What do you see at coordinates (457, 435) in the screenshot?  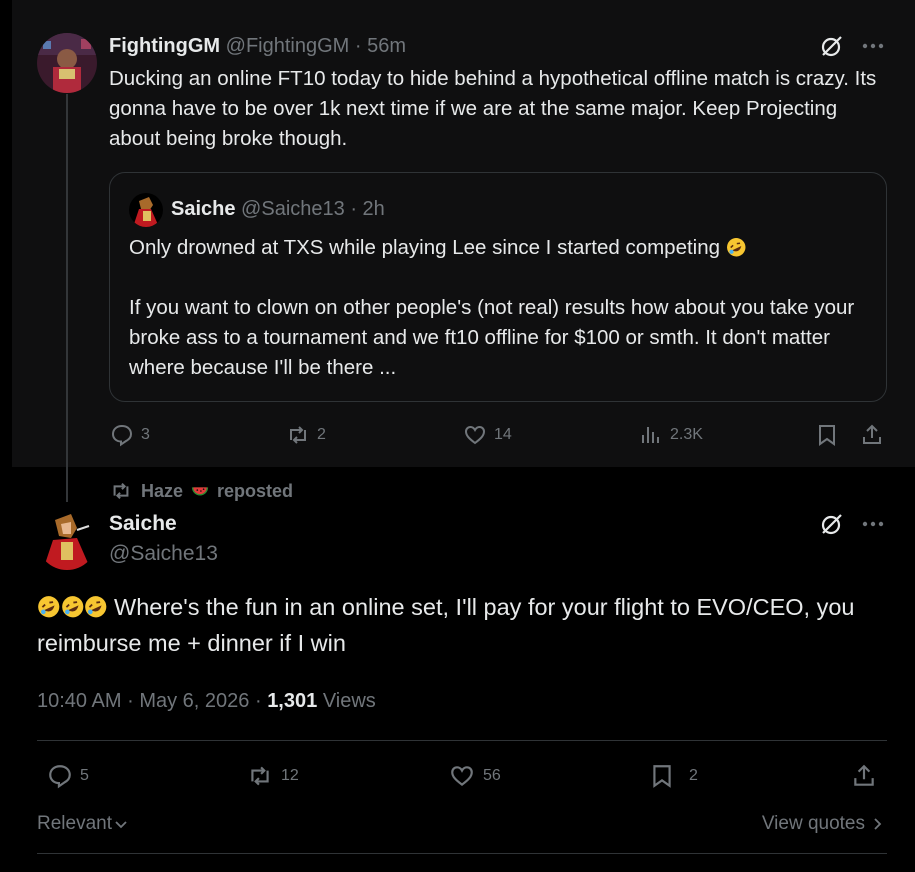 I see `parent-action-bar: 3 2 14 2.3K` at bounding box center [457, 435].